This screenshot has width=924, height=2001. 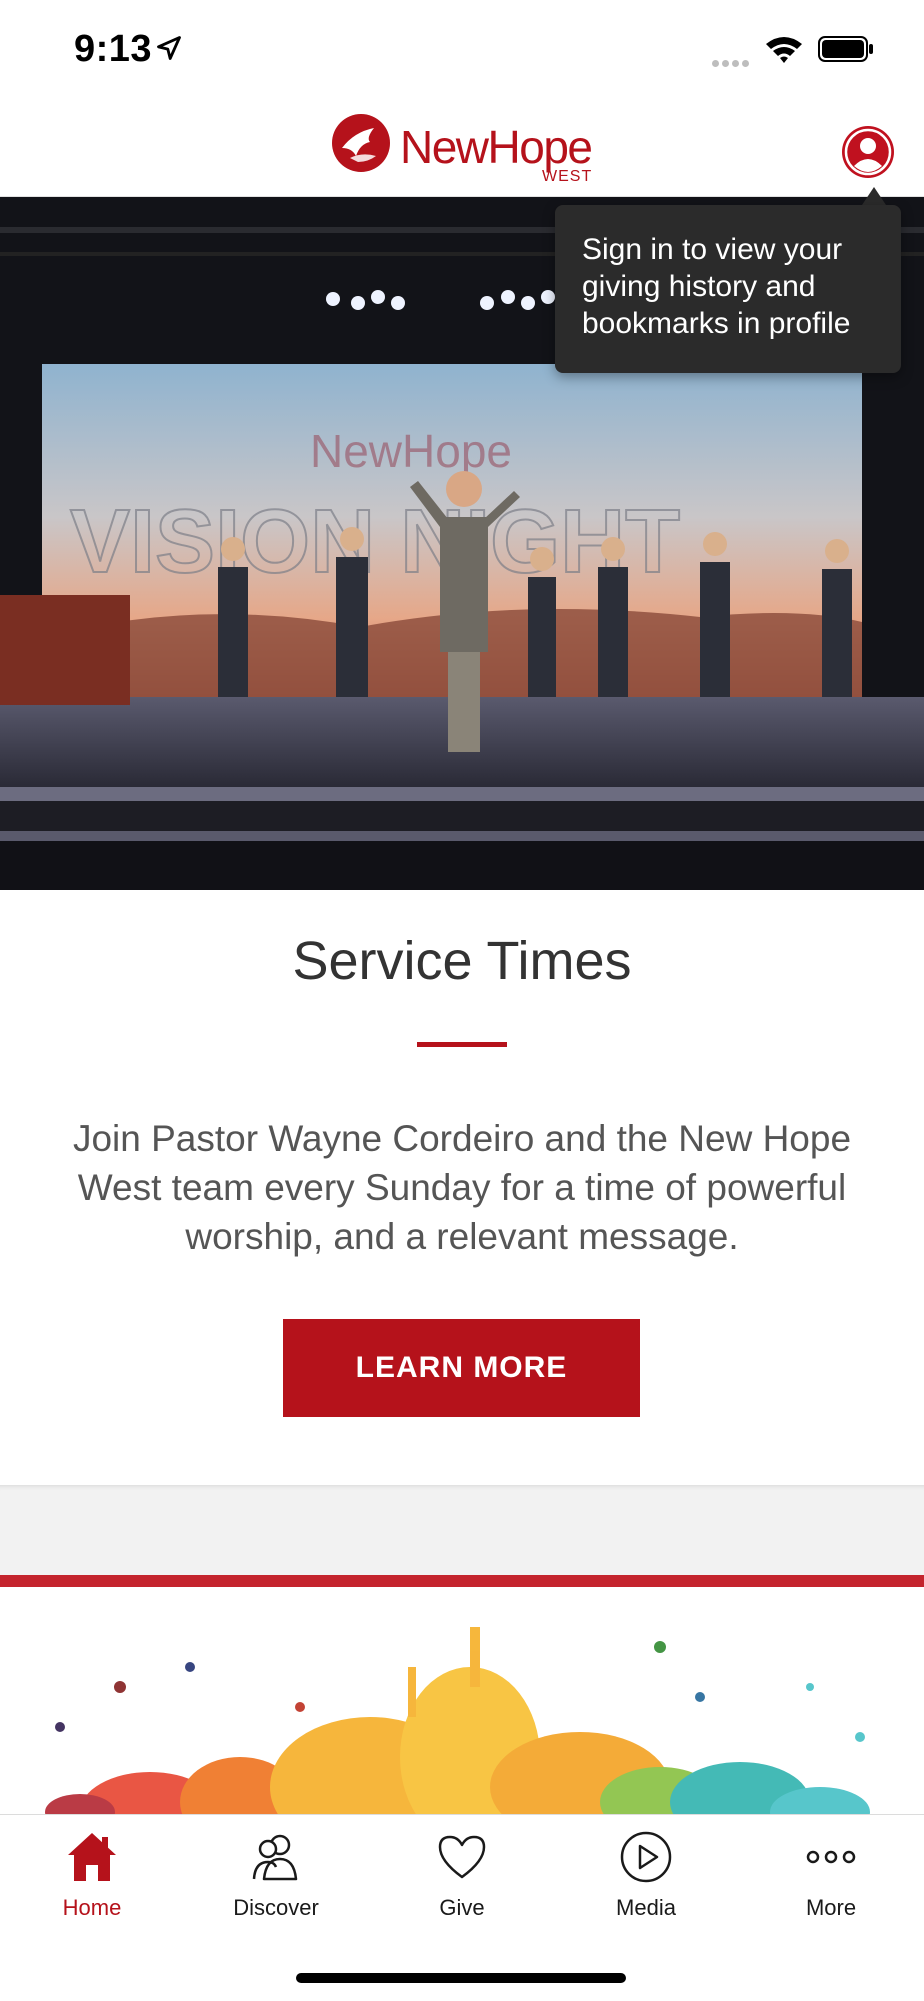 What do you see at coordinates (411, 451) in the screenshot?
I see `svg-text: NewHope` at bounding box center [411, 451].